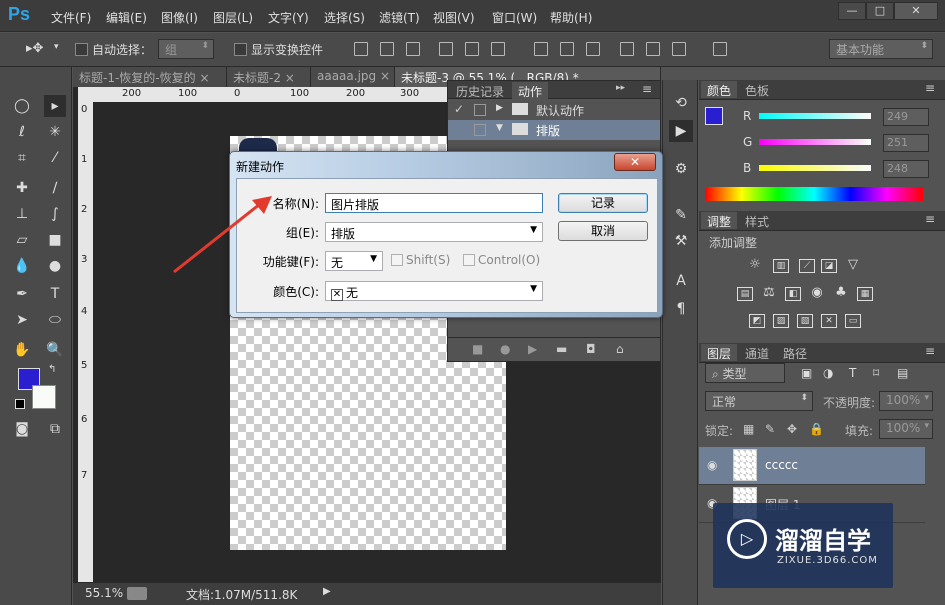  What do you see at coordinates (681, 131) in the screenshot?
I see `actions-icon: ▶` at bounding box center [681, 131].